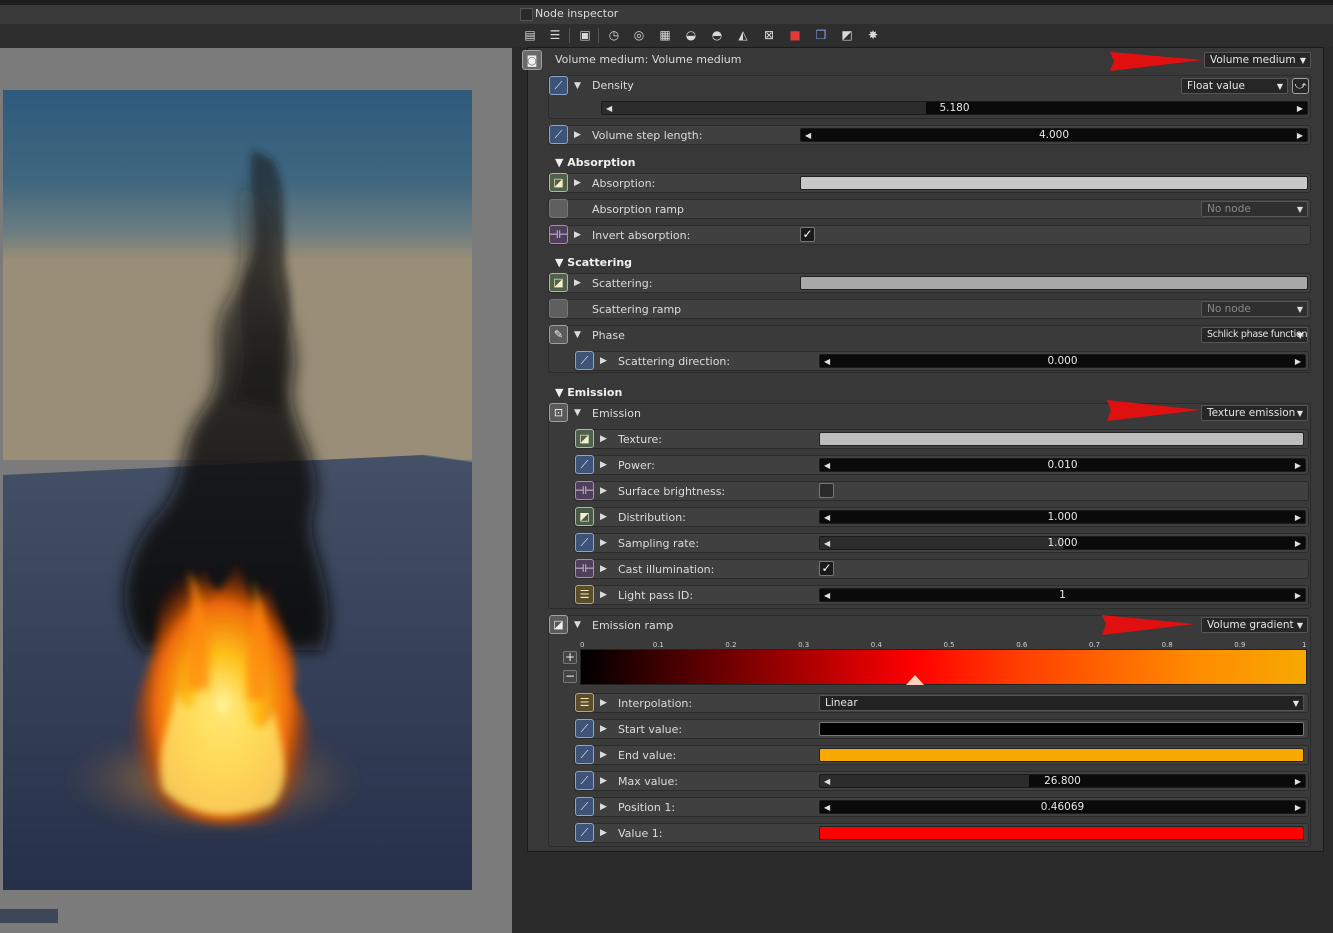 The height and width of the screenshot is (933, 1333). I want to click on light-pass-id-slider: ◀ 1 ▶, so click(1062, 595).